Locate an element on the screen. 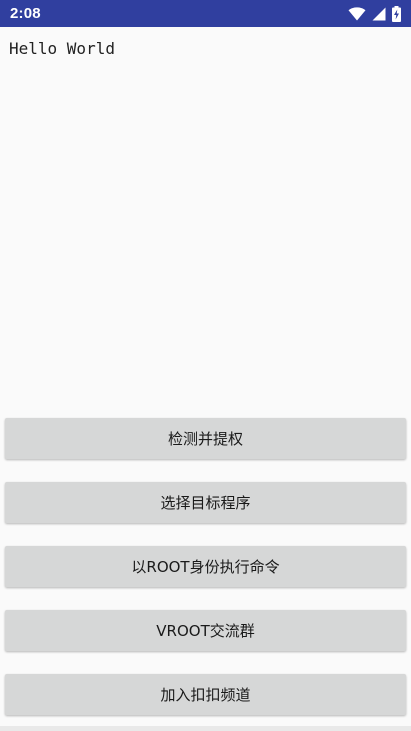  status-icons is located at coordinates (374, 13).